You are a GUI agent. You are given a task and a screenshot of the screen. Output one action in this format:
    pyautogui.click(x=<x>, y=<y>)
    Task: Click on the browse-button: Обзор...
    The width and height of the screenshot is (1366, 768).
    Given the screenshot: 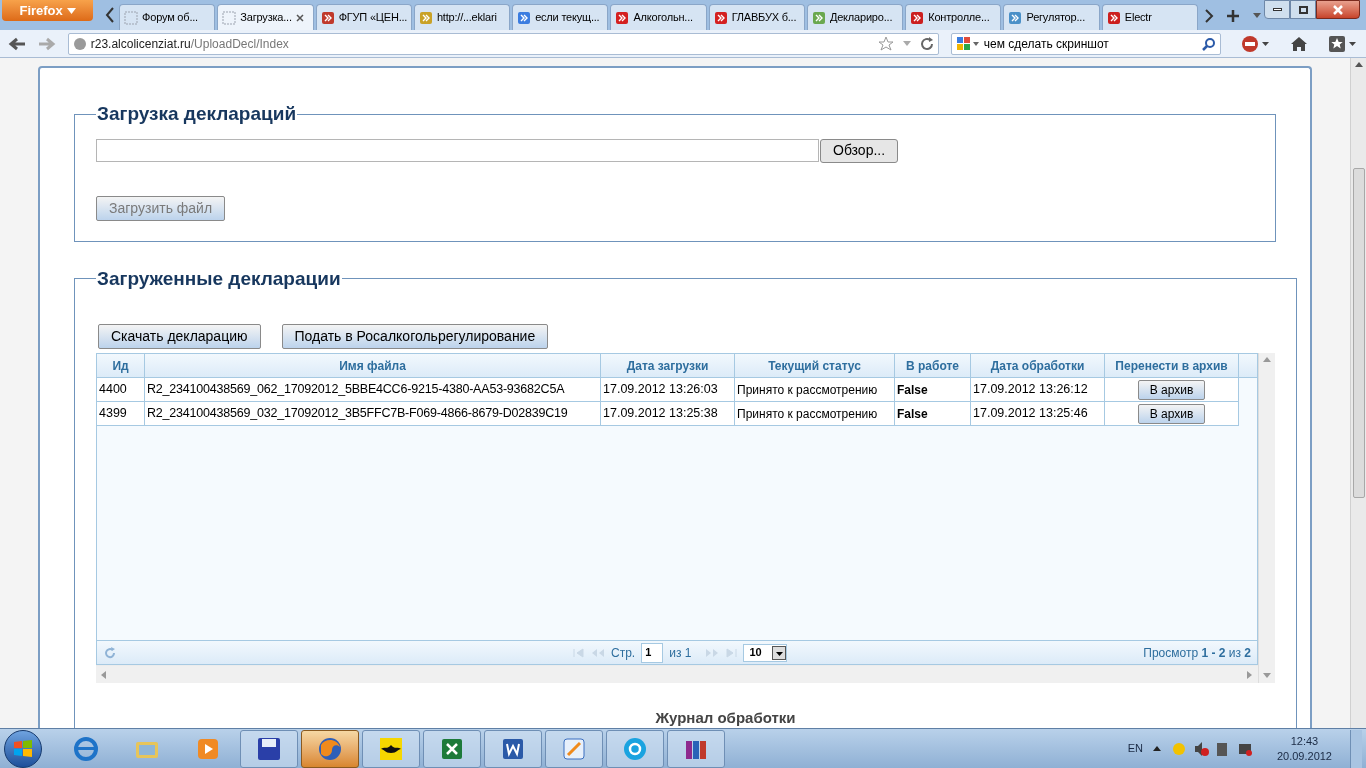 What is the action you would take?
    pyautogui.click(x=859, y=150)
    